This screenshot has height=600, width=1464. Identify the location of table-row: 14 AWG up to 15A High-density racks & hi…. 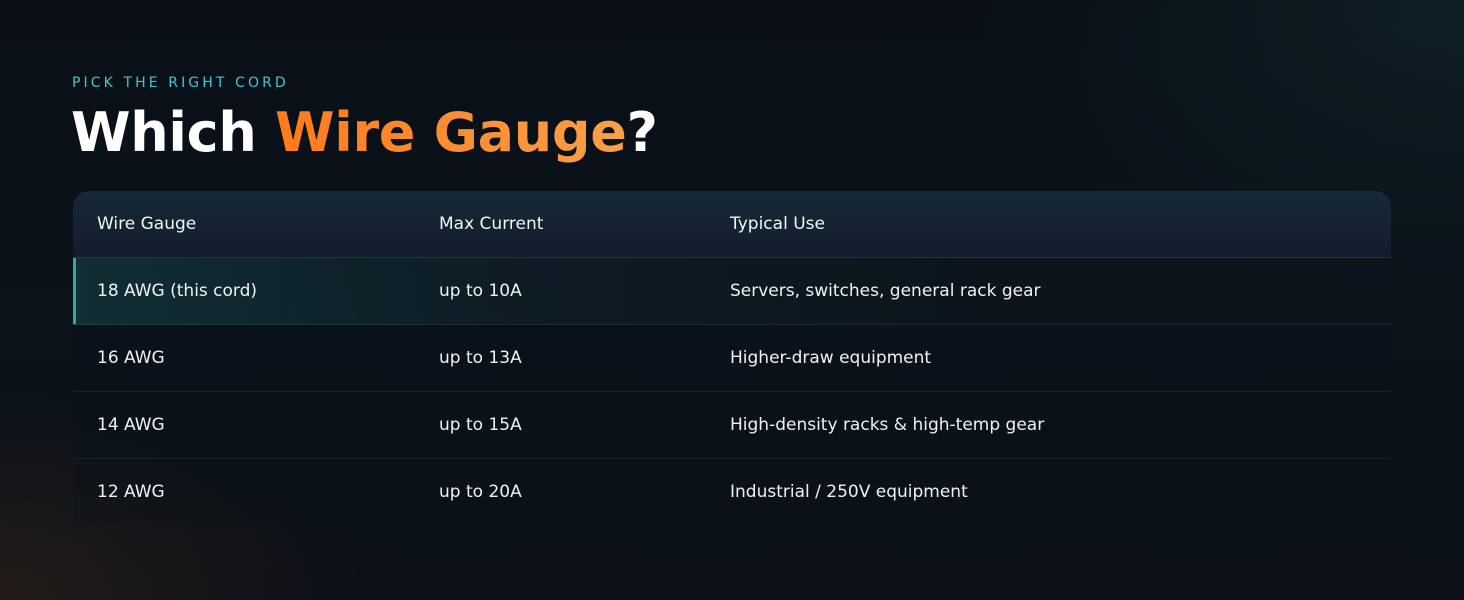
(732, 425).